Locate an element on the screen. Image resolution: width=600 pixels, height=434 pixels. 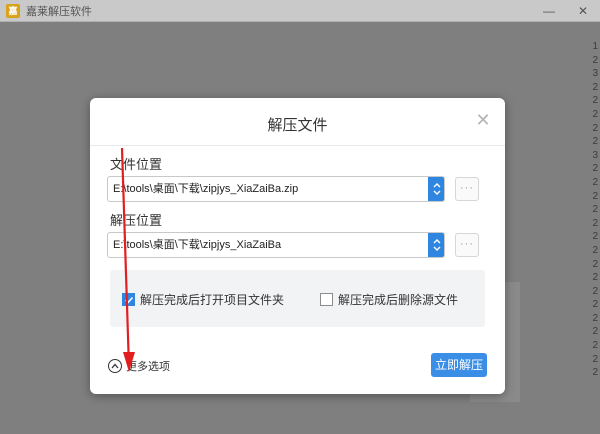
dialog-title: 解压文件 is located at coordinates (297, 125).